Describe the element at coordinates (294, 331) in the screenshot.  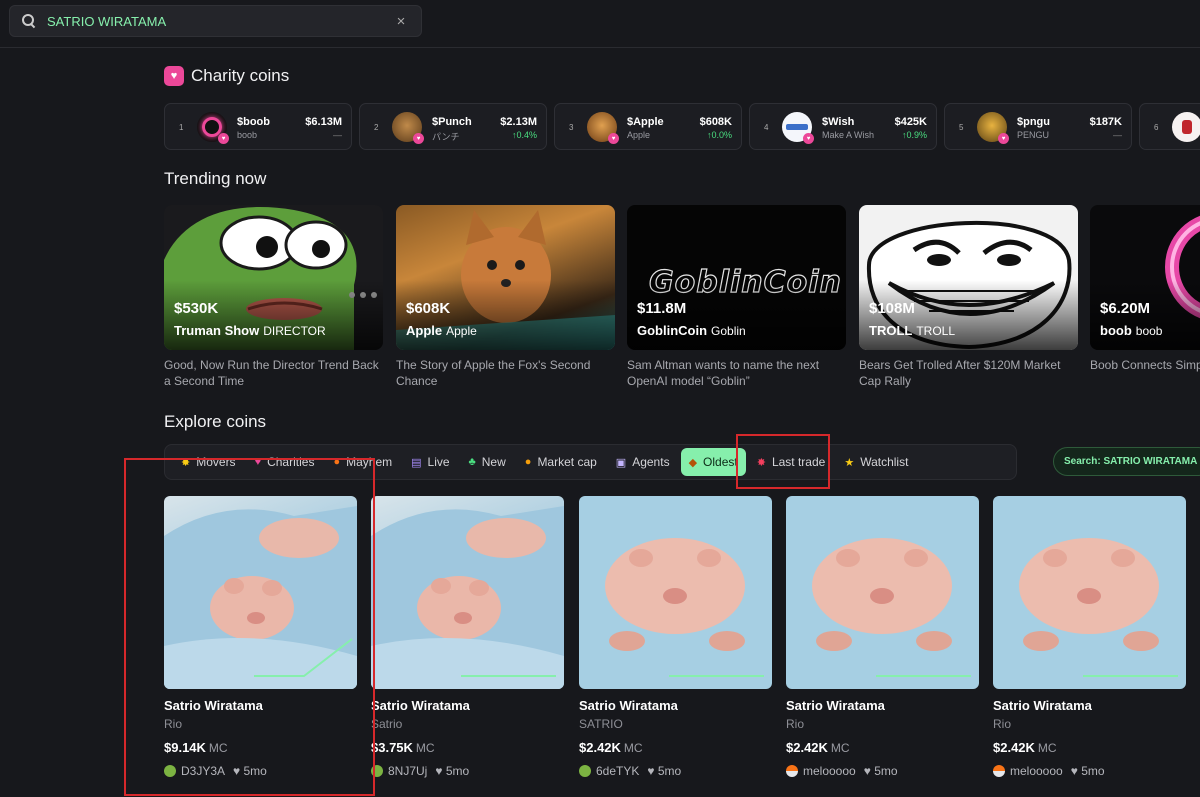
I see `trending-ticker: DIRECTOR` at that location.